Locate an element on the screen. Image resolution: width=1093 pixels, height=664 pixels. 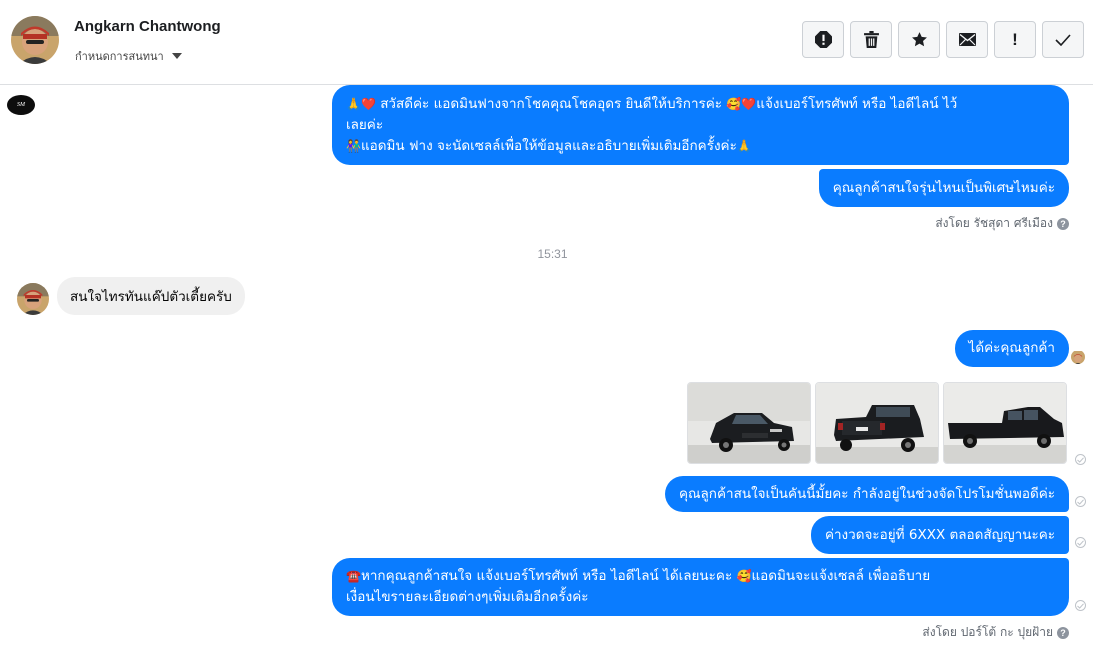
envelope-icon is located at coordinates (967, 39).